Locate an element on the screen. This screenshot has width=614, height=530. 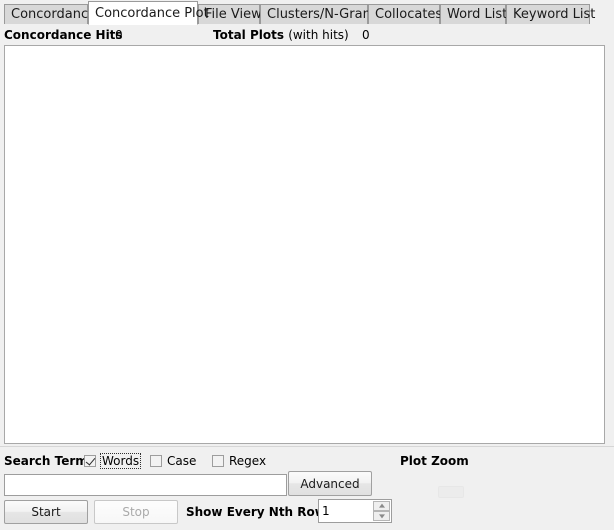
checkbox-words-box is located at coordinates (90, 461).